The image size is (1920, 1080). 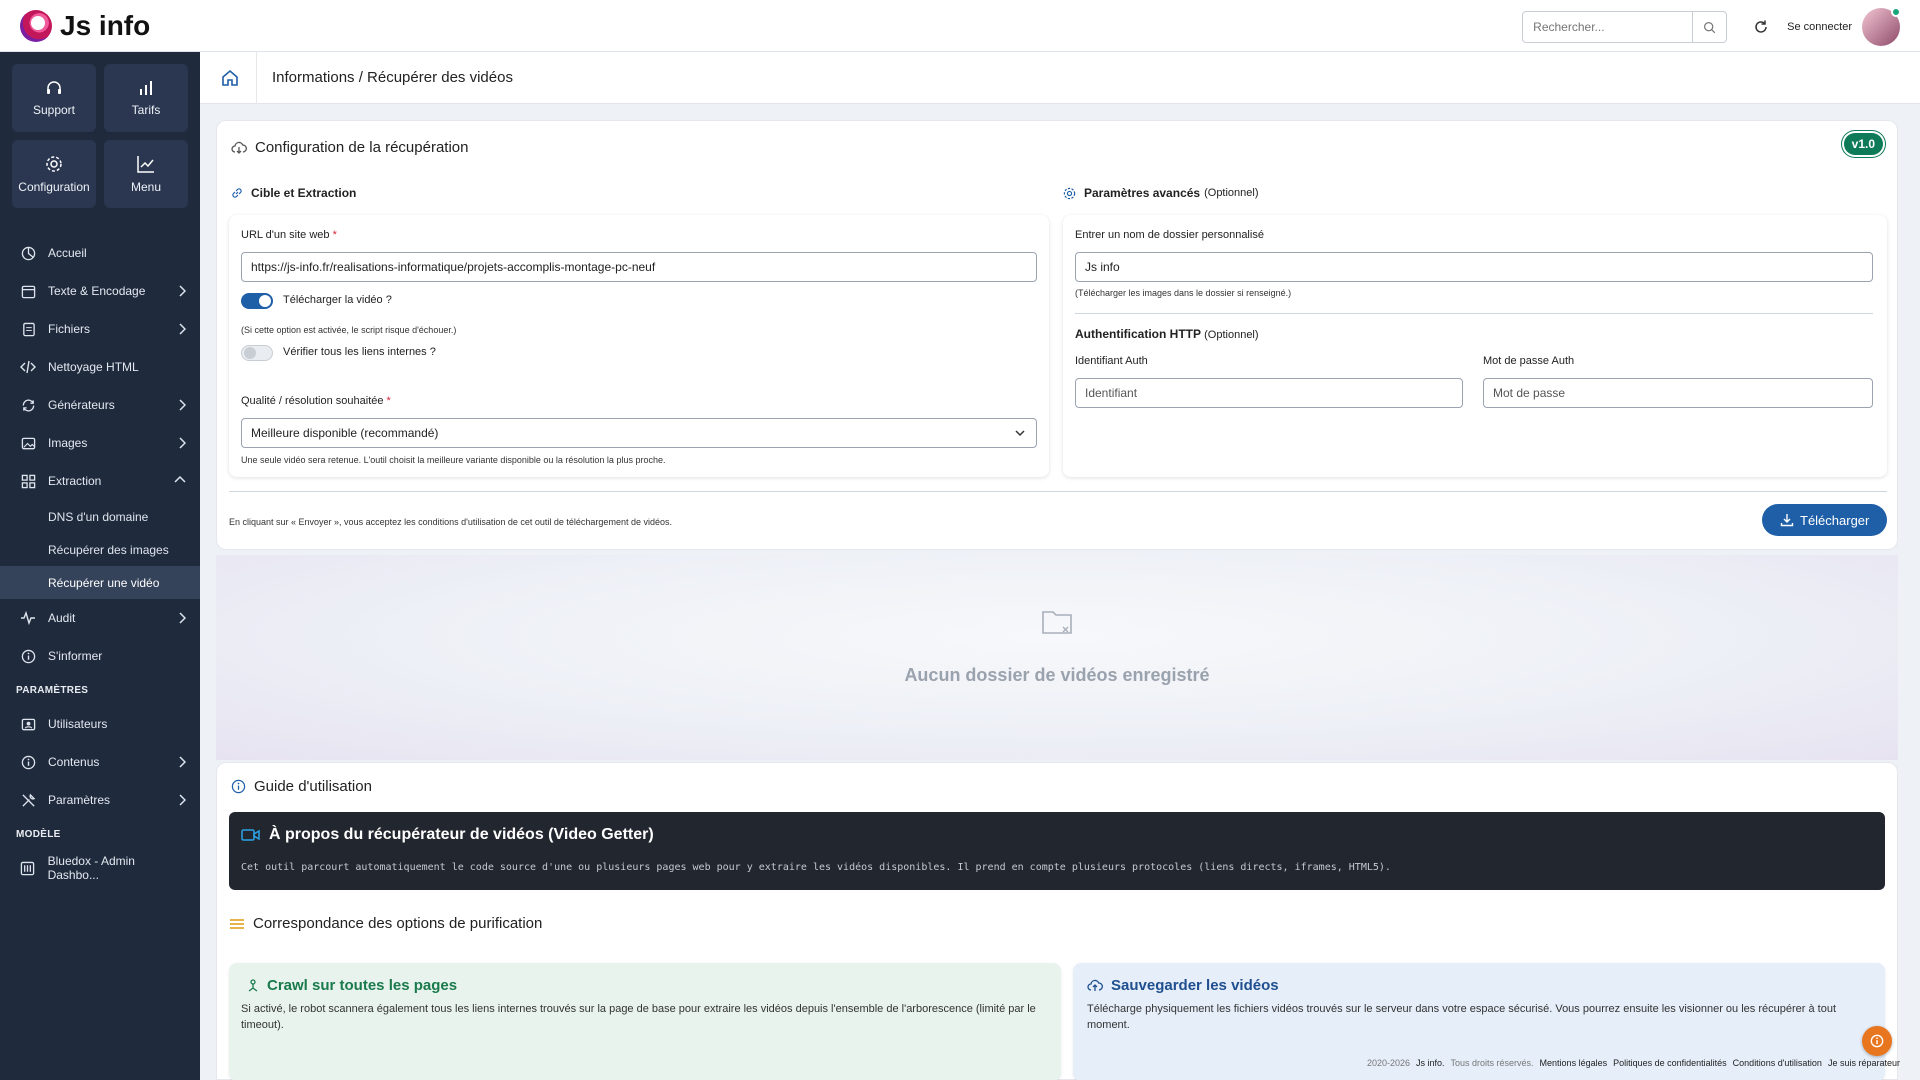 I want to click on sidebar-item-generateurs: Générateurs, so click(x=100, y=405).